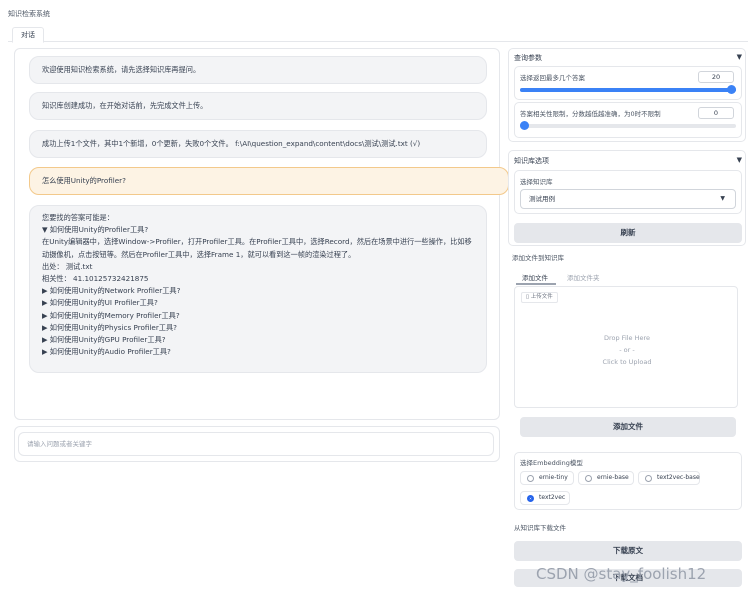 The height and width of the screenshot is (595, 756). I want to click on embedding-label: 选择Embedding模型, so click(551, 463).